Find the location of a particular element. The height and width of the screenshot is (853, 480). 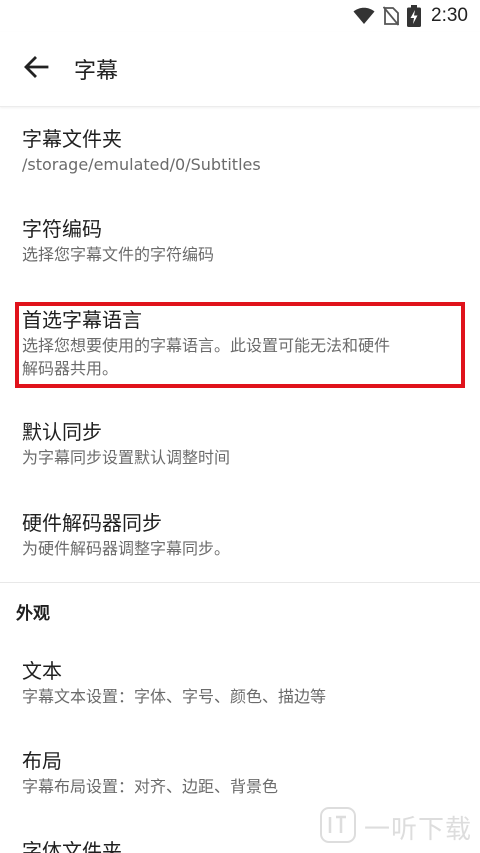

pref-title: 布局 is located at coordinates (42, 761).